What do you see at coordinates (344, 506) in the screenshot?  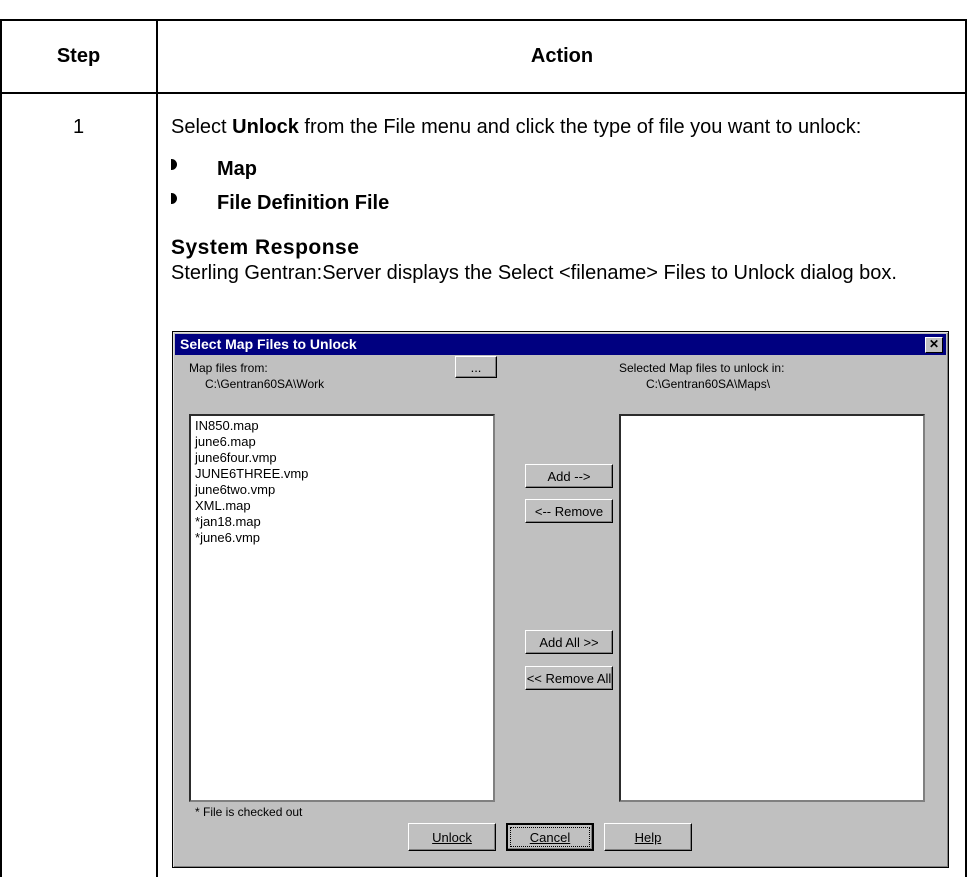 I see `list-item: XML.map` at bounding box center [344, 506].